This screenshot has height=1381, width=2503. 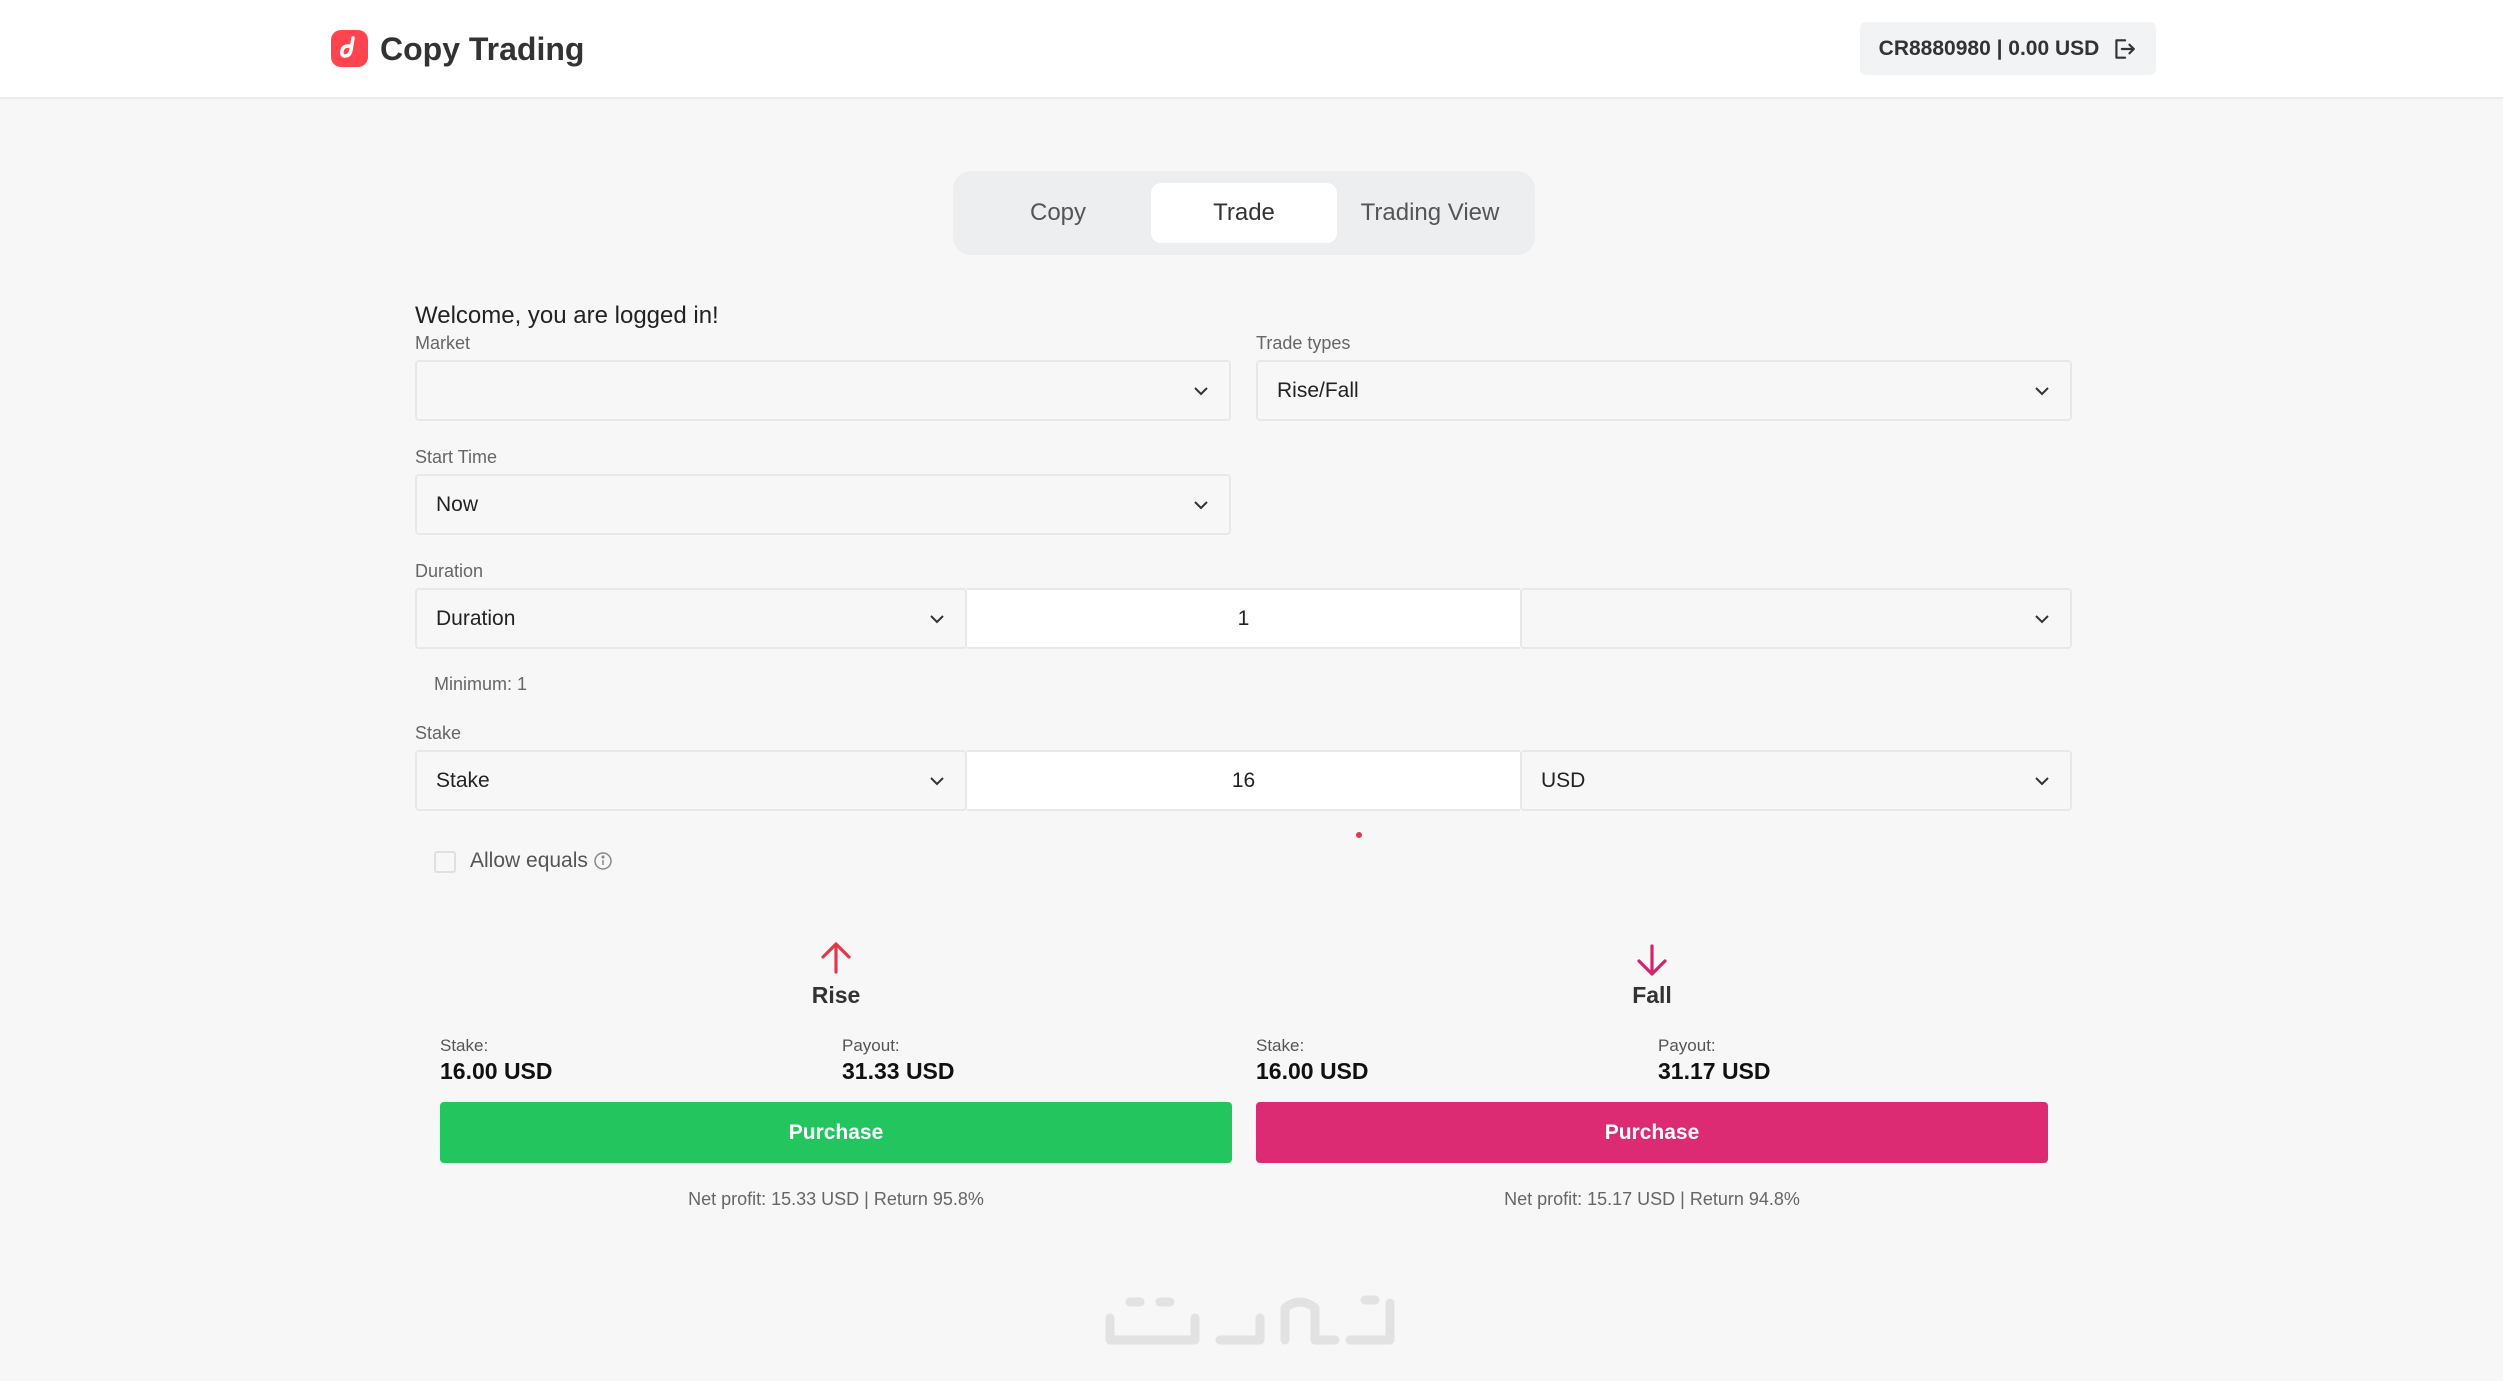 What do you see at coordinates (457, 504) in the screenshot?
I see `start-time-value: Now` at bounding box center [457, 504].